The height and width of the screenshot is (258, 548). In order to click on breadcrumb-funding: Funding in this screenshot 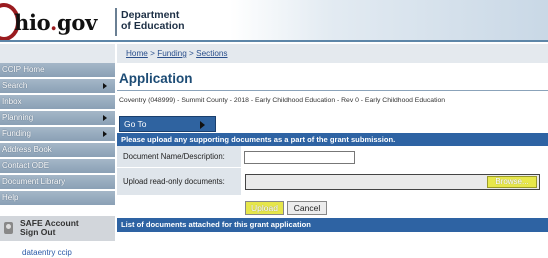, I will do `click(172, 53)`.